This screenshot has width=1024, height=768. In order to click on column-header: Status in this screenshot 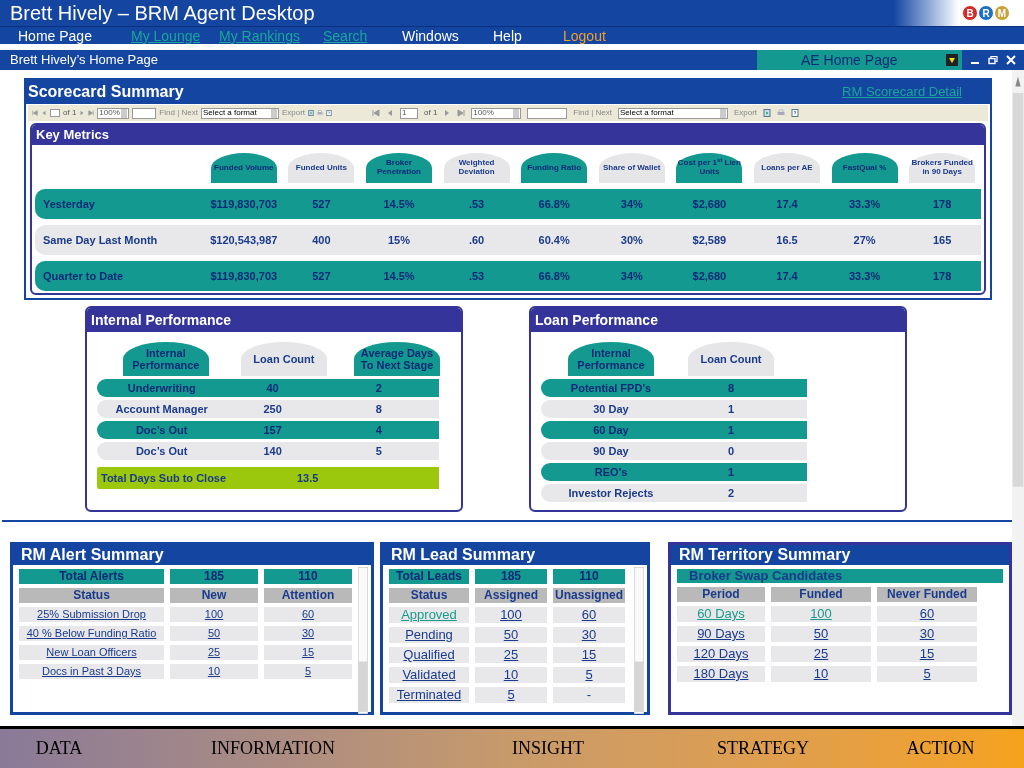, I will do `click(429, 595)`.